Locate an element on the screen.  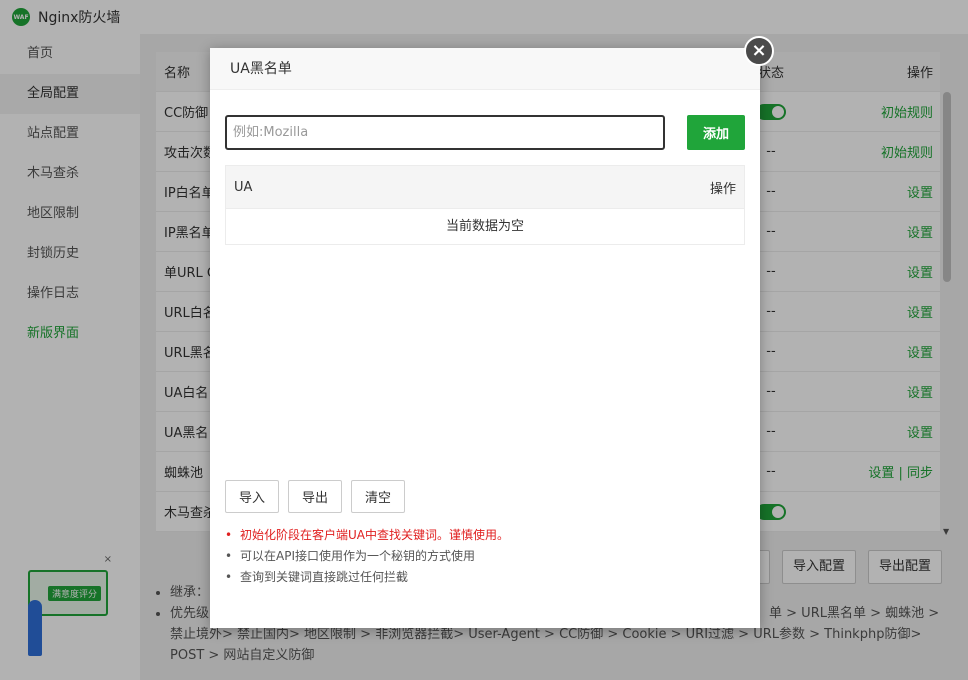
close-icon: × is located at coordinates (759, 51).